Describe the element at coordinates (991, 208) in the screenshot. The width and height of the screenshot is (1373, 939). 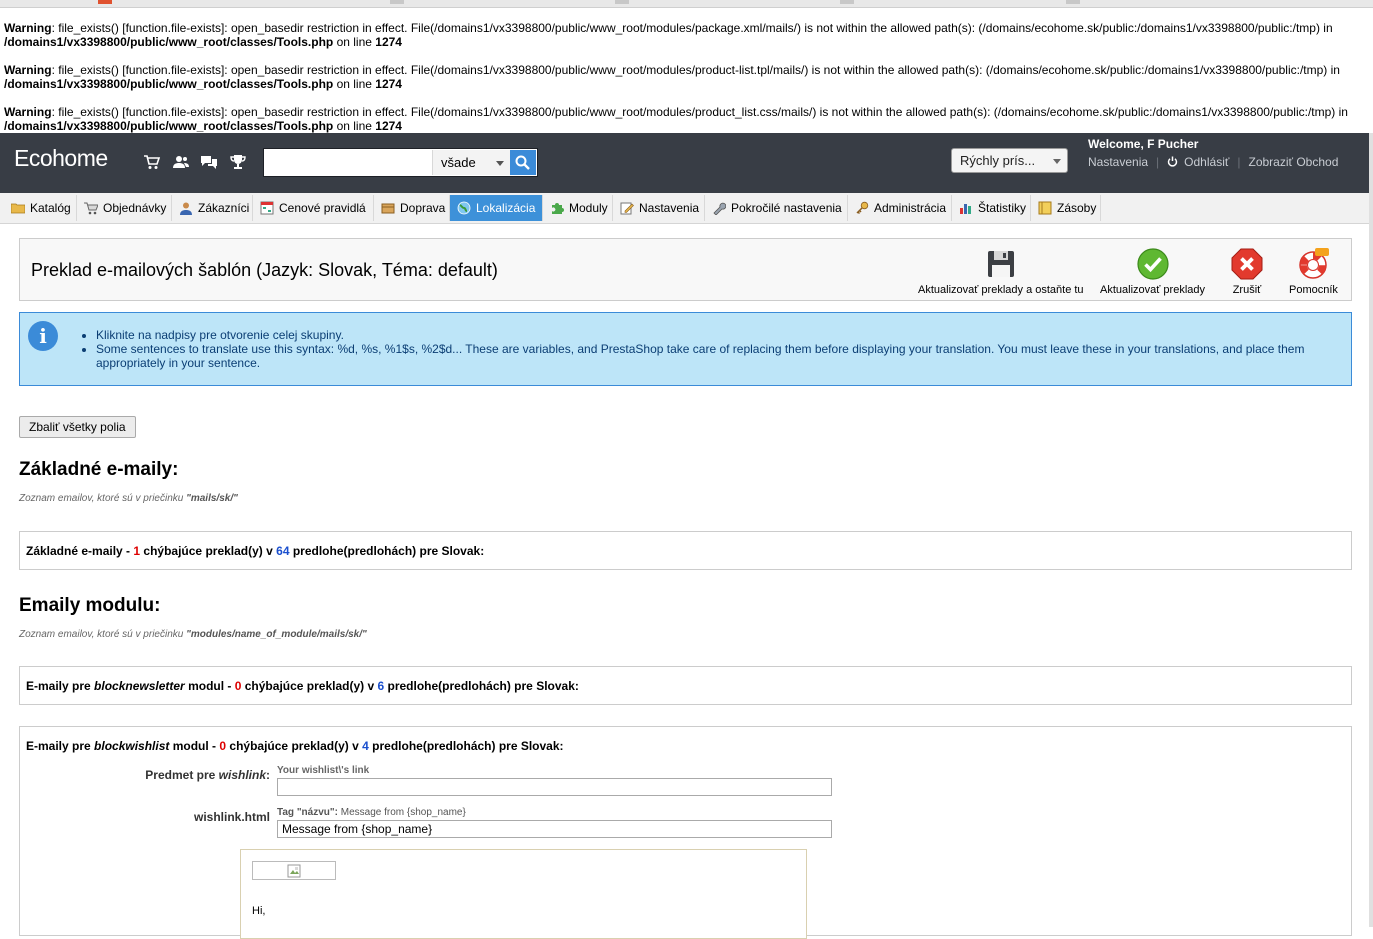
I see `tab-stats: Štatistiky` at that location.